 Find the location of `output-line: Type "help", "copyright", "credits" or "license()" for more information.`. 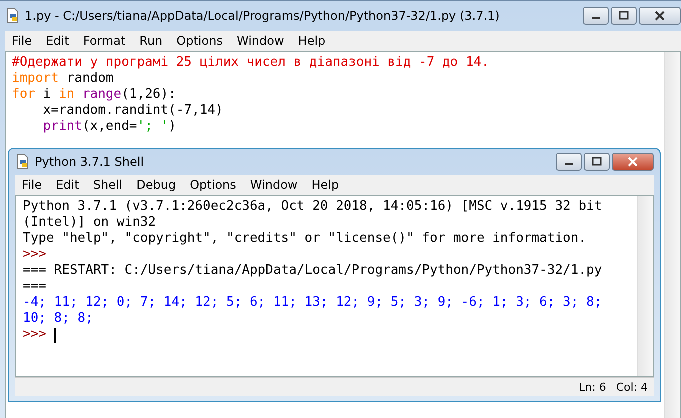

output-line: Type "help", "copyright", "credits" or "license()" for more information. is located at coordinates (305, 239).